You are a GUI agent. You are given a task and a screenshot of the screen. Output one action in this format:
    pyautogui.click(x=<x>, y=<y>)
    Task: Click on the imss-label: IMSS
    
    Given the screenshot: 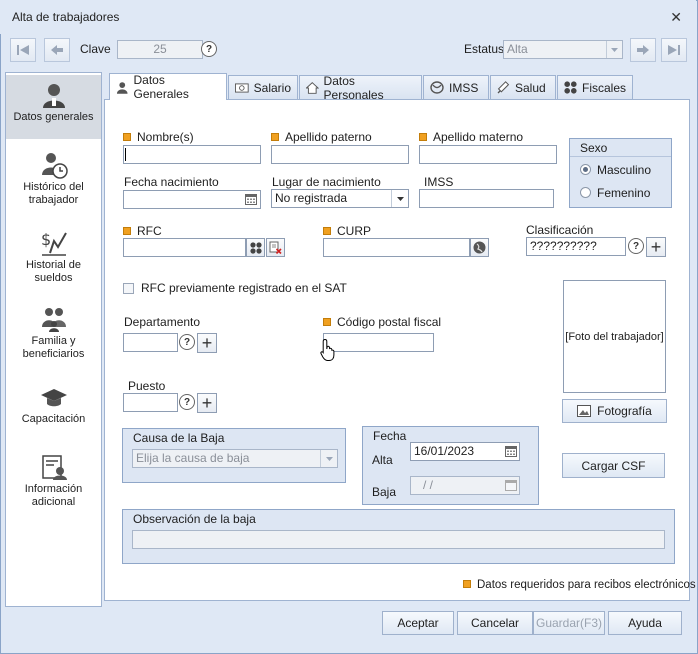 What is the action you would take?
    pyautogui.click(x=439, y=182)
    